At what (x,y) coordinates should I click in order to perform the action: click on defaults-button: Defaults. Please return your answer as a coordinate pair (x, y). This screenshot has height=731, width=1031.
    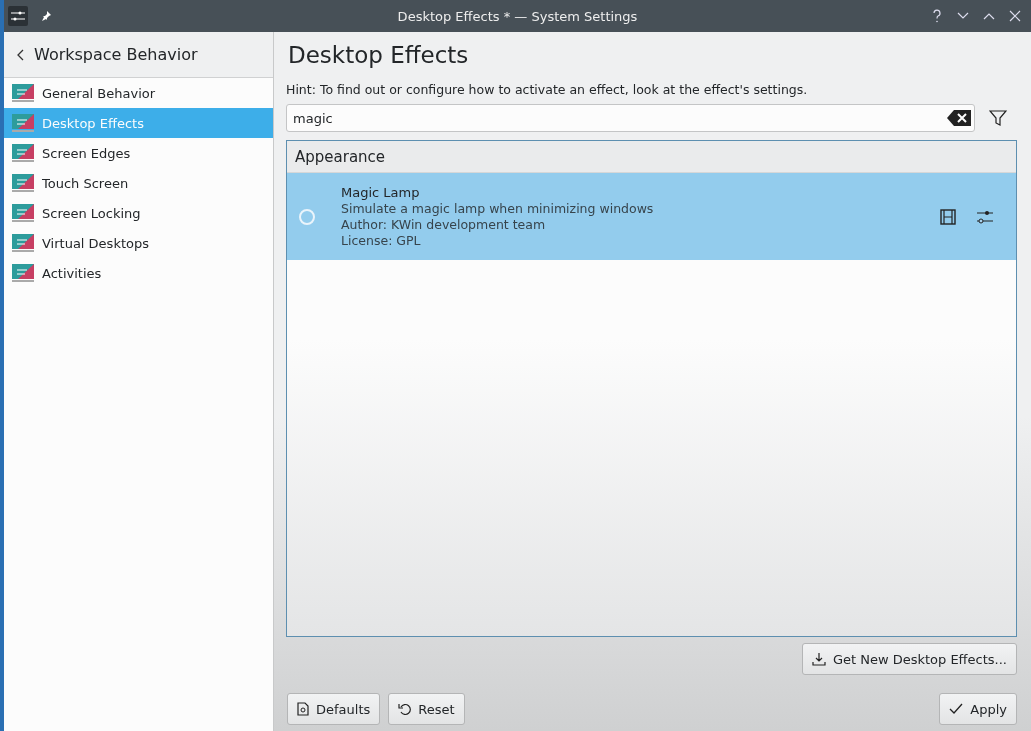
    Looking at the image, I should click on (334, 709).